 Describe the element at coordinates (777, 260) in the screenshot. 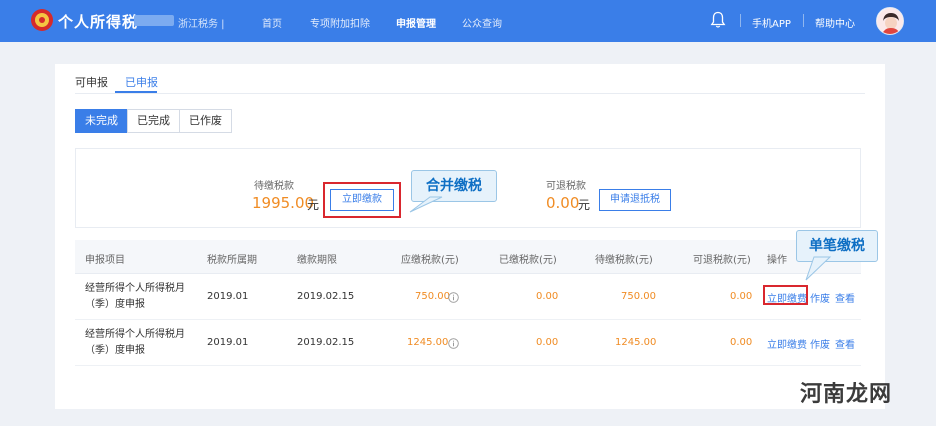

I see `col-actions: 操作` at that location.